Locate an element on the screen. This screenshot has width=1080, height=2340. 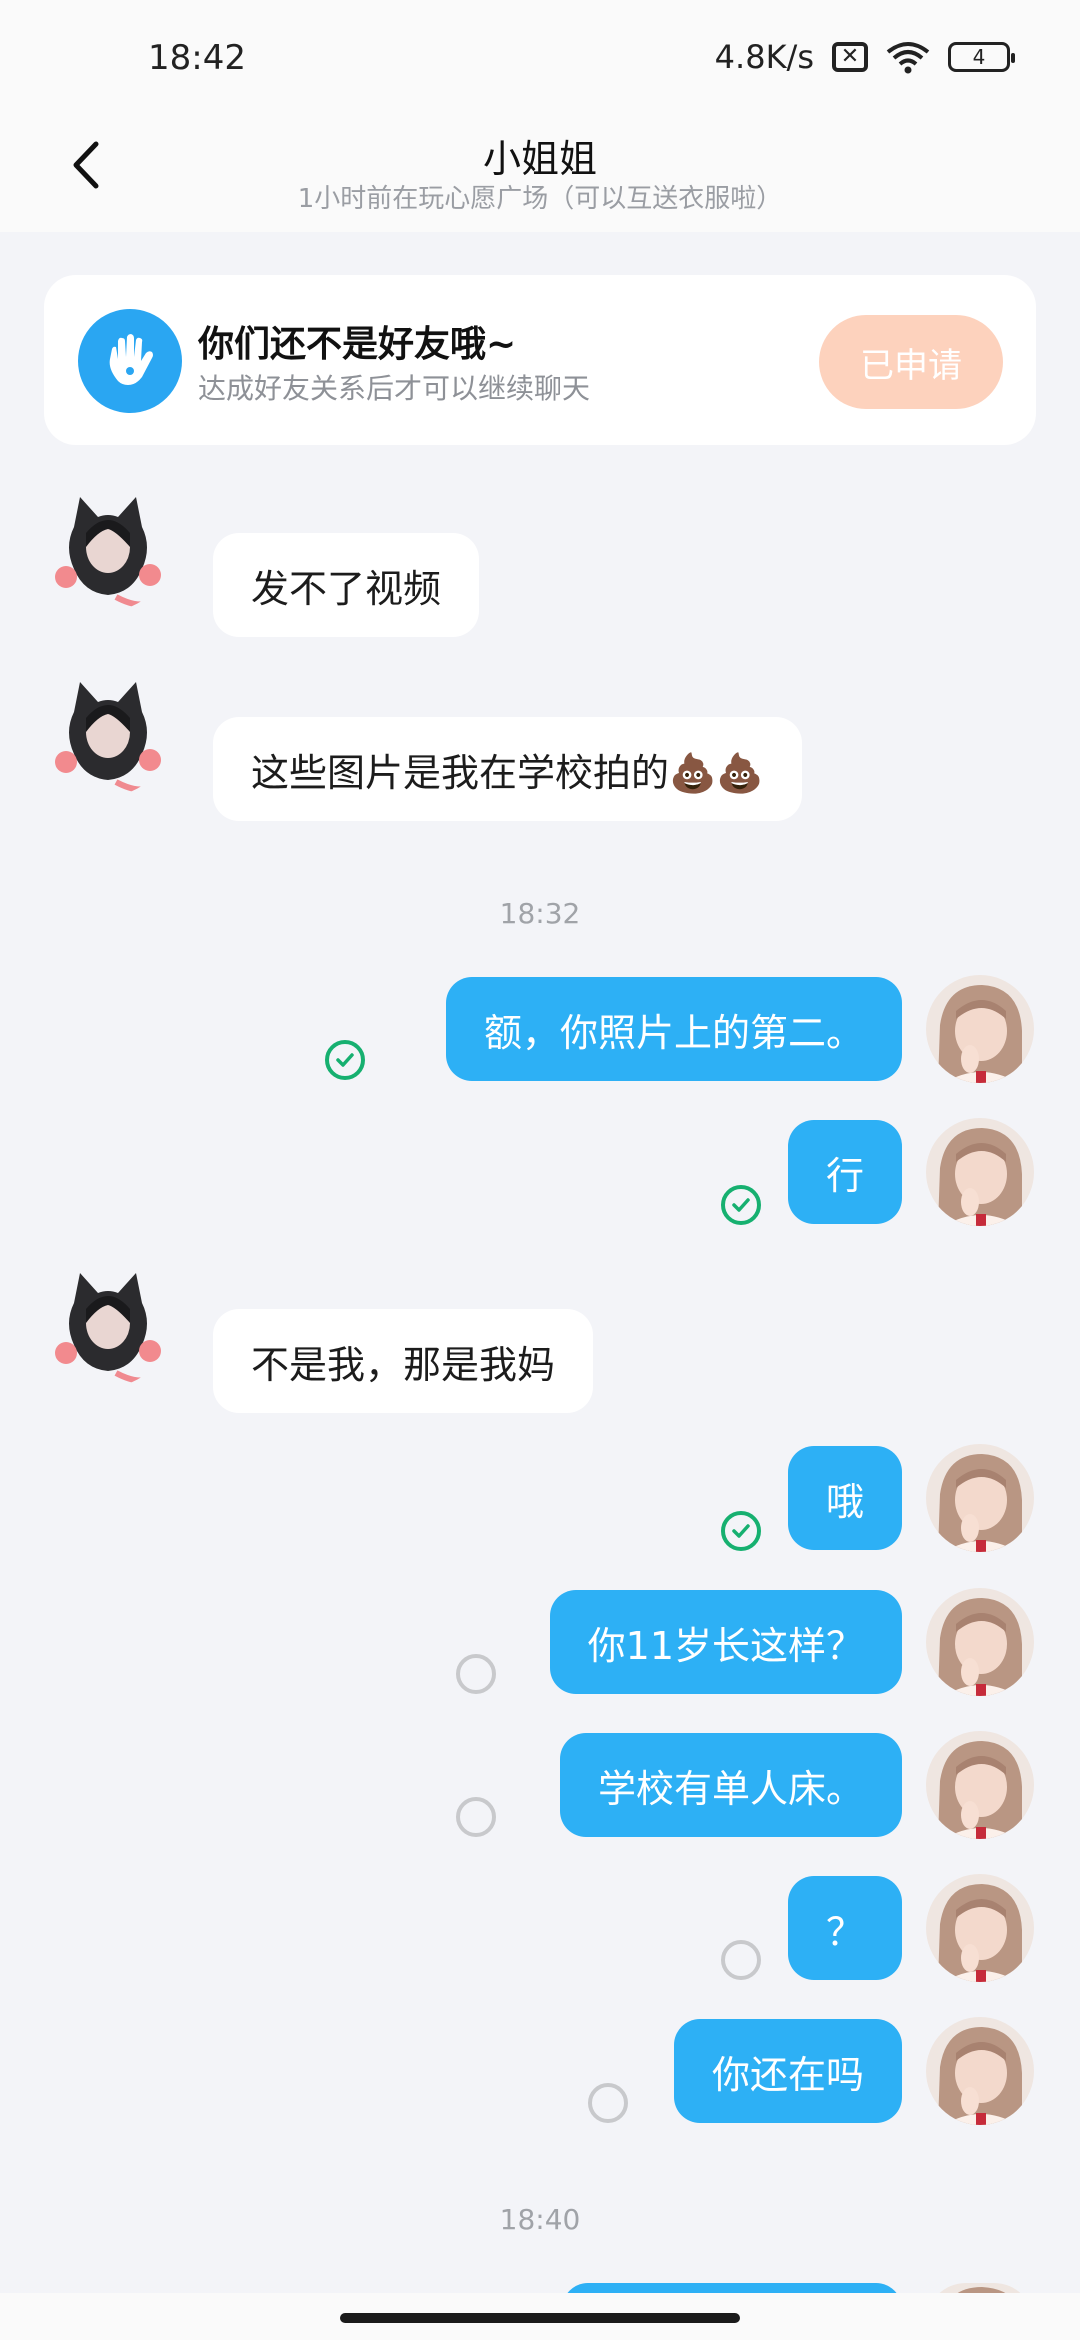
battery-level: 4 is located at coordinates (979, 57).